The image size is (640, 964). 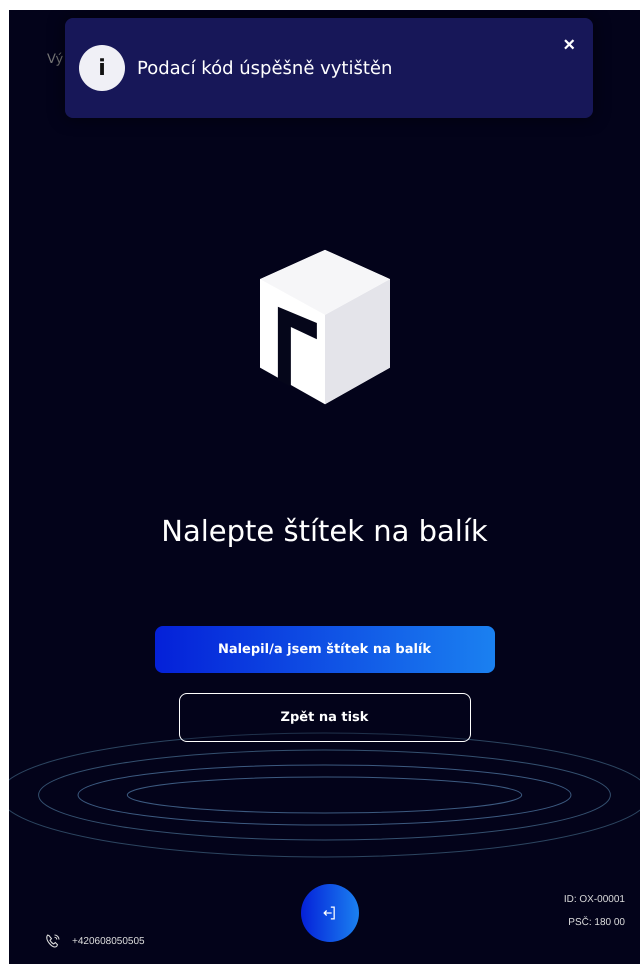 What do you see at coordinates (264, 68) in the screenshot?
I see `toast-message: Podací kód úspěšně vytištěn` at bounding box center [264, 68].